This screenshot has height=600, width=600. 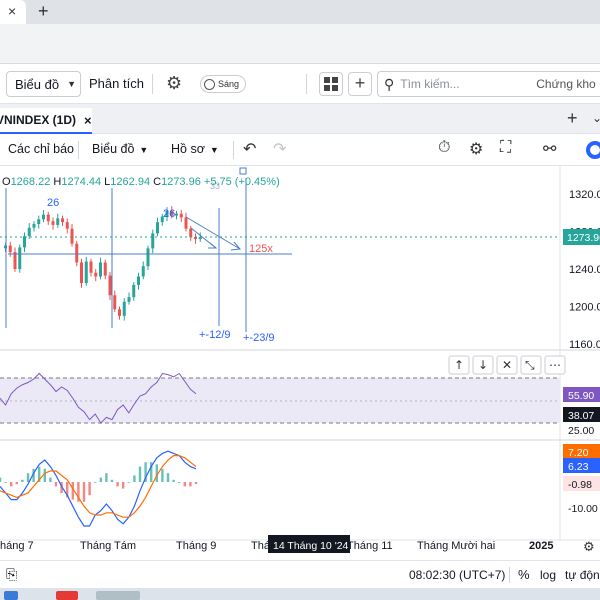 I want to click on macd-pane, so click(x=99, y=488).